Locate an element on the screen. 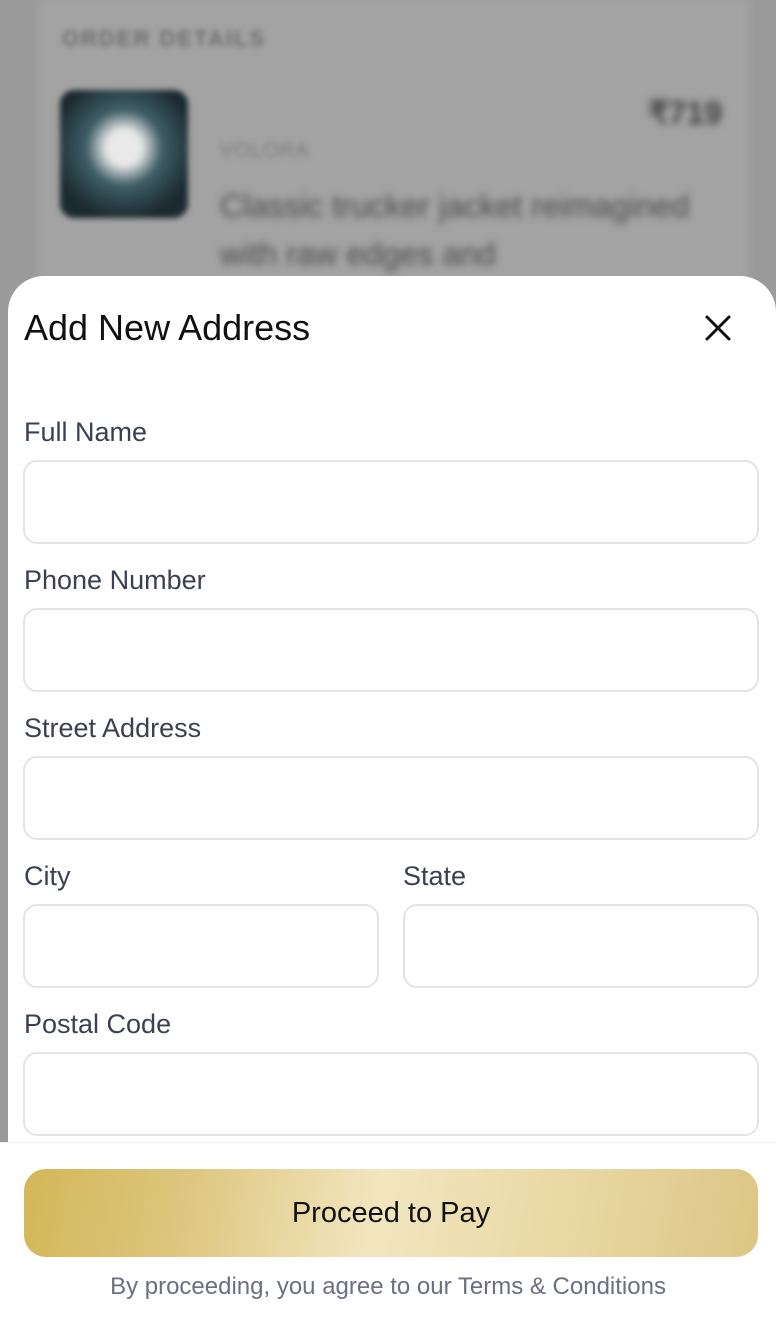  close-button is located at coordinates (718, 328).